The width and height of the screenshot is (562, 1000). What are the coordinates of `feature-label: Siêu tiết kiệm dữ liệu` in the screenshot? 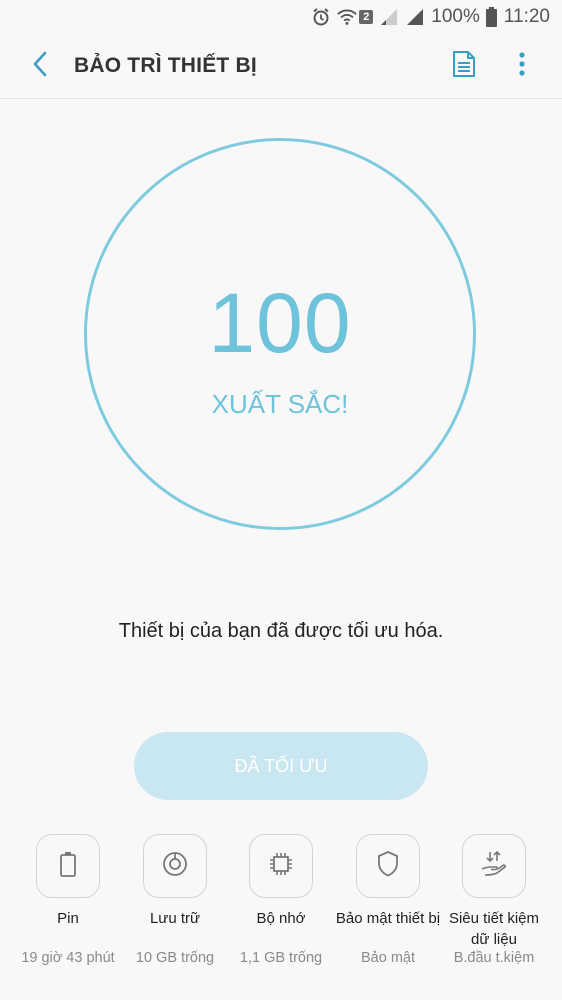 It's located at (494, 929).